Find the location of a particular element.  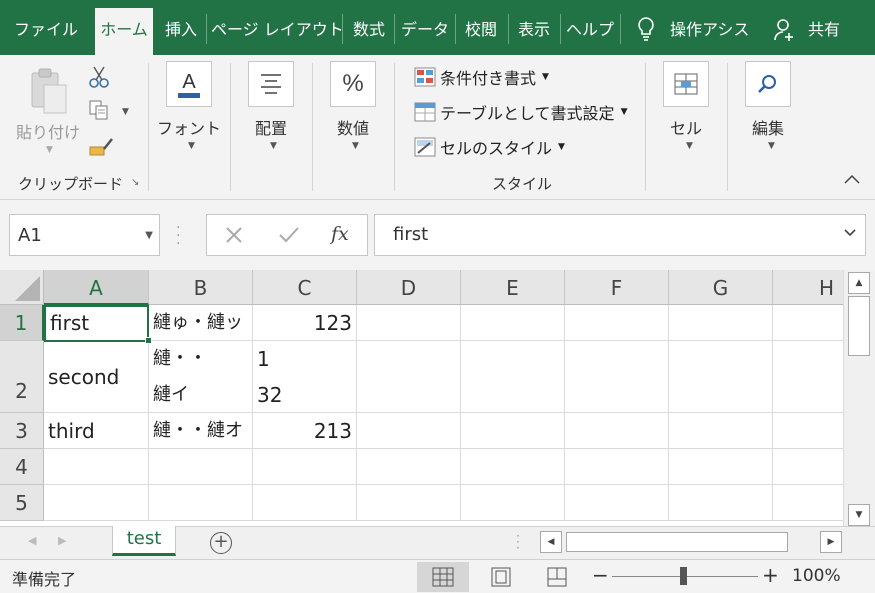

cell-a2: second is located at coordinates (96, 377).